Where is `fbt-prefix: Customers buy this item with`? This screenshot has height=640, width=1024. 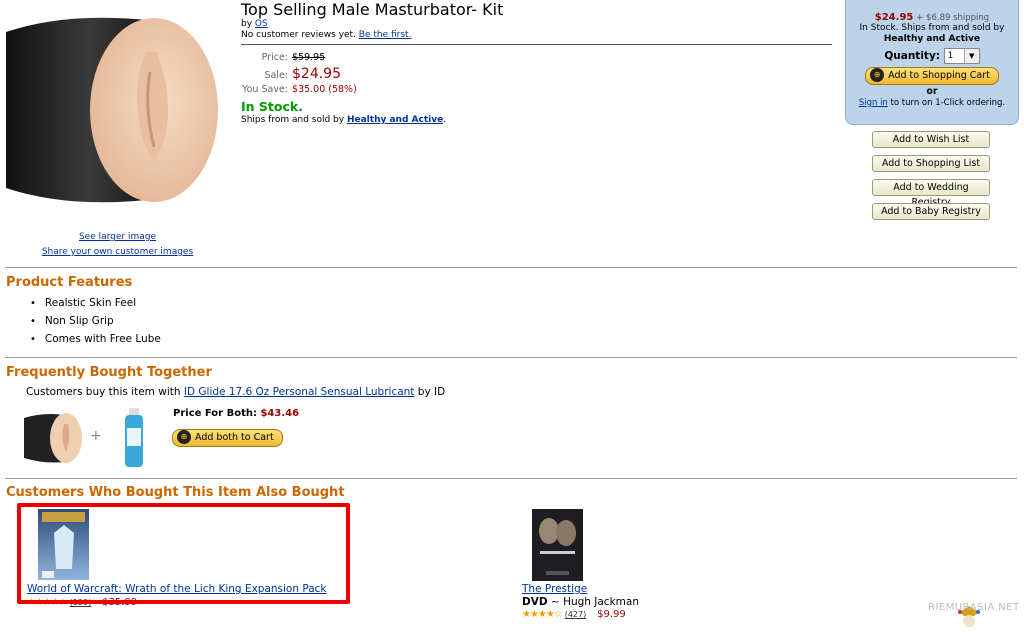 fbt-prefix: Customers buy this item with is located at coordinates (103, 392).